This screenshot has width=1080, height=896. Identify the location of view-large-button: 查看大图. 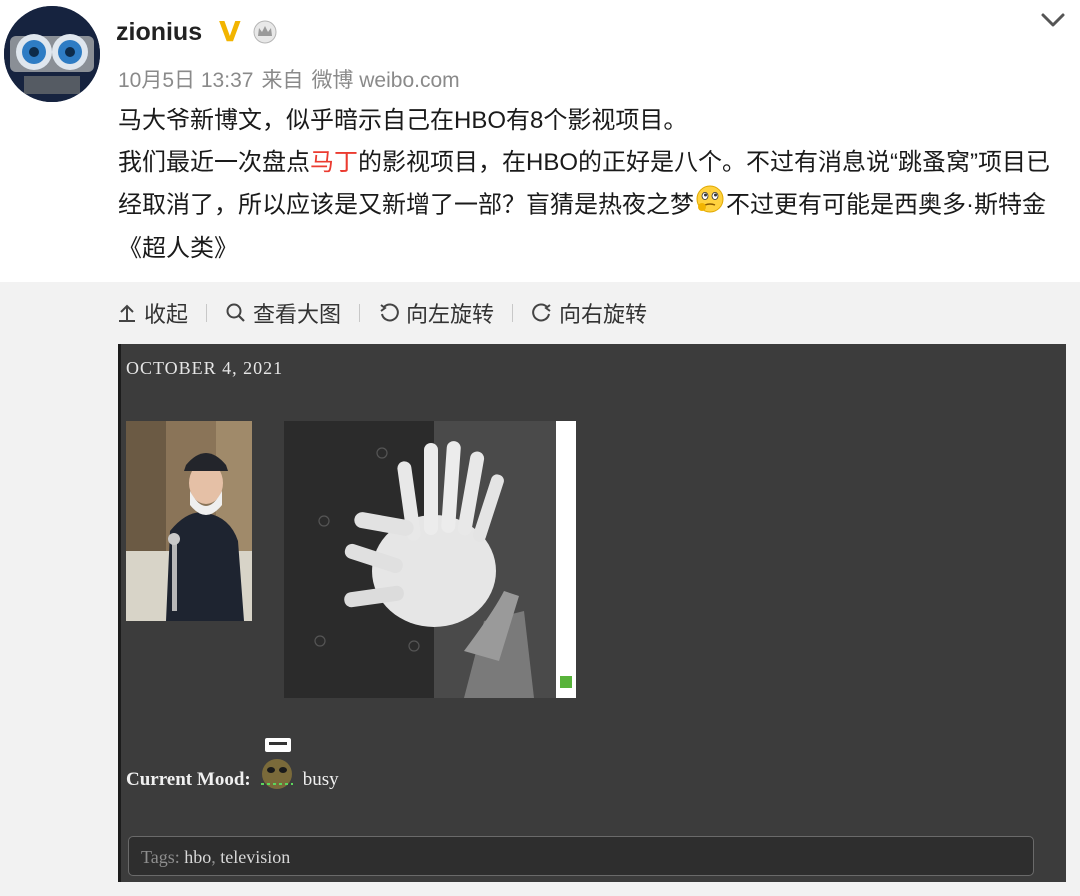
(283, 313).